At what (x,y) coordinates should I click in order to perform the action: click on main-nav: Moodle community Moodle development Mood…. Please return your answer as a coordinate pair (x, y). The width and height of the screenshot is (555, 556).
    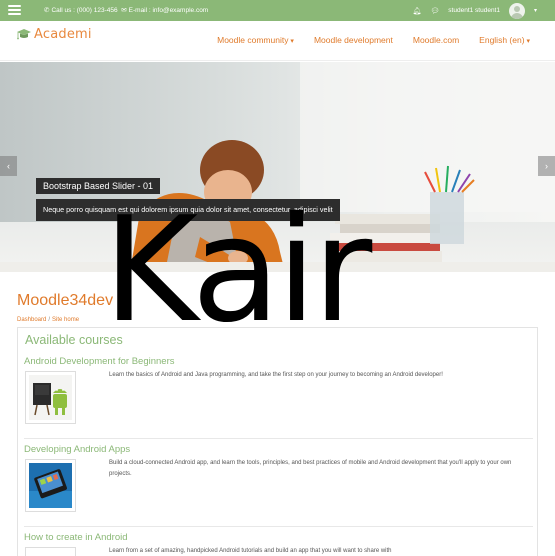
    Looking at the image, I should click on (373, 40).